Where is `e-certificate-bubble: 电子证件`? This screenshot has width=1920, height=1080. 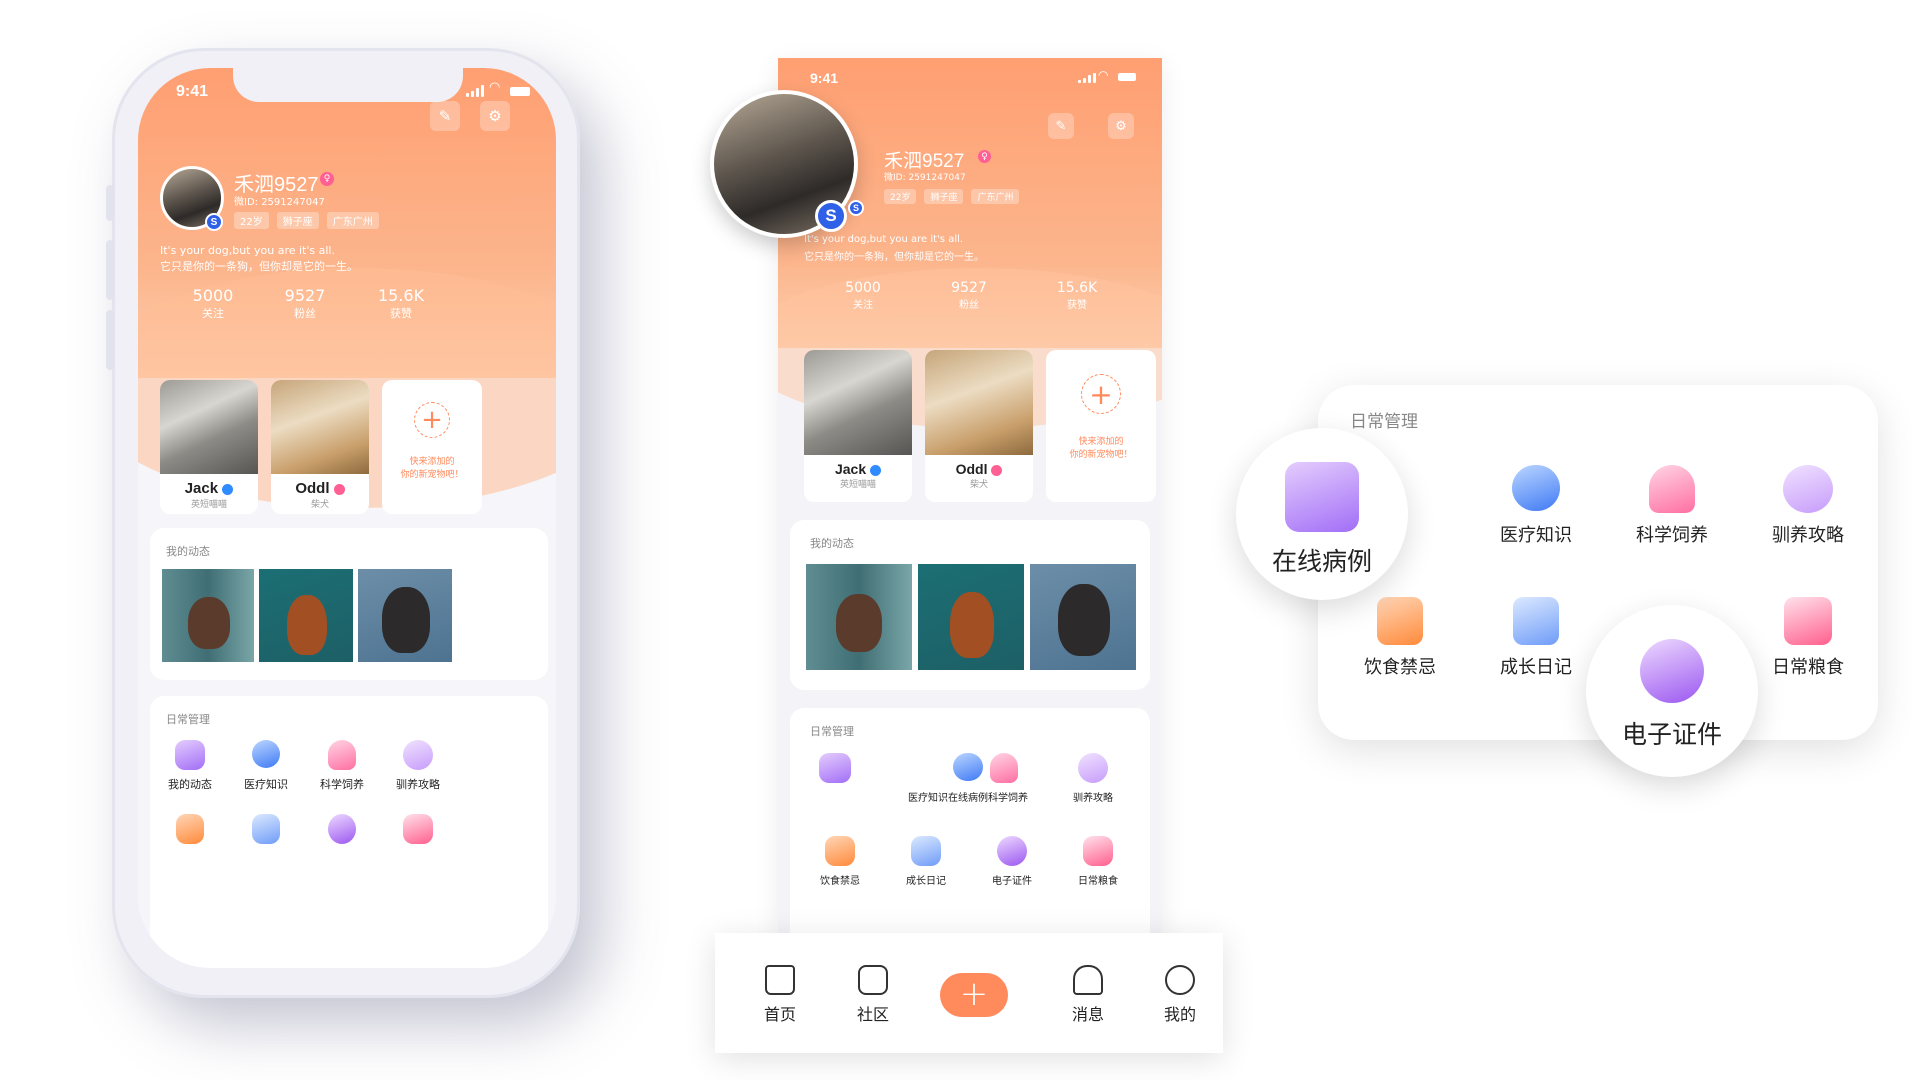
e-certificate-bubble: 电子证件 is located at coordinates (1672, 691).